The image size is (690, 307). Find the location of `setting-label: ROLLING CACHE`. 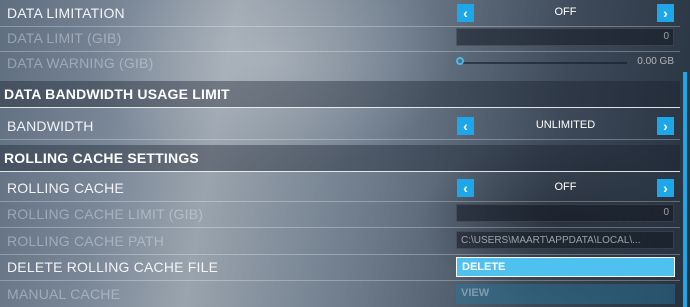

setting-label: ROLLING CACHE is located at coordinates (65, 188).